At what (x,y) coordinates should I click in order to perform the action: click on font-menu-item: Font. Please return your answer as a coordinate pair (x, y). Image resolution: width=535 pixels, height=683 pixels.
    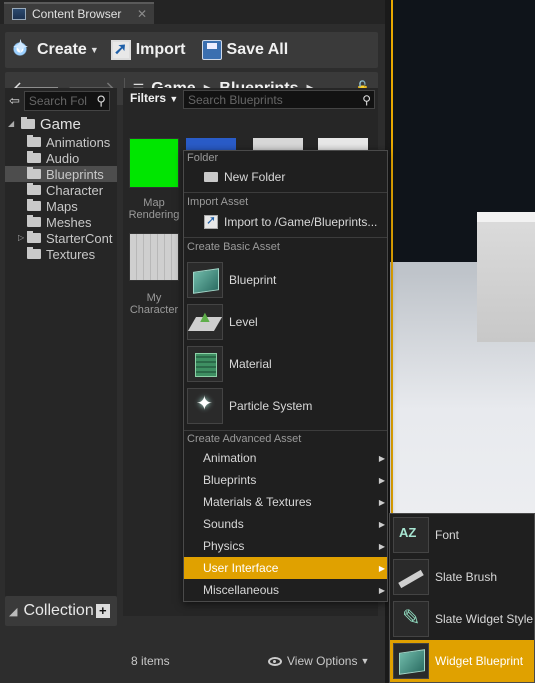
    Looking at the image, I should click on (462, 535).